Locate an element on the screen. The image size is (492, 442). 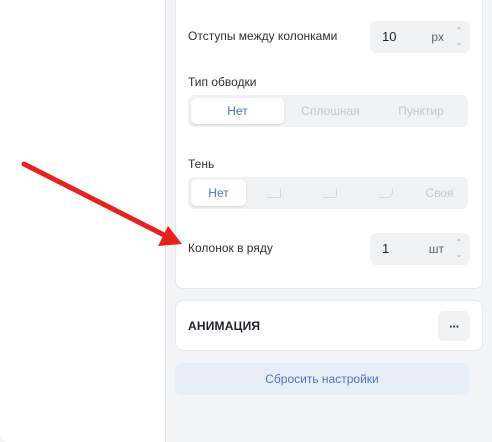
shadow-large-icon is located at coordinates (386, 193).